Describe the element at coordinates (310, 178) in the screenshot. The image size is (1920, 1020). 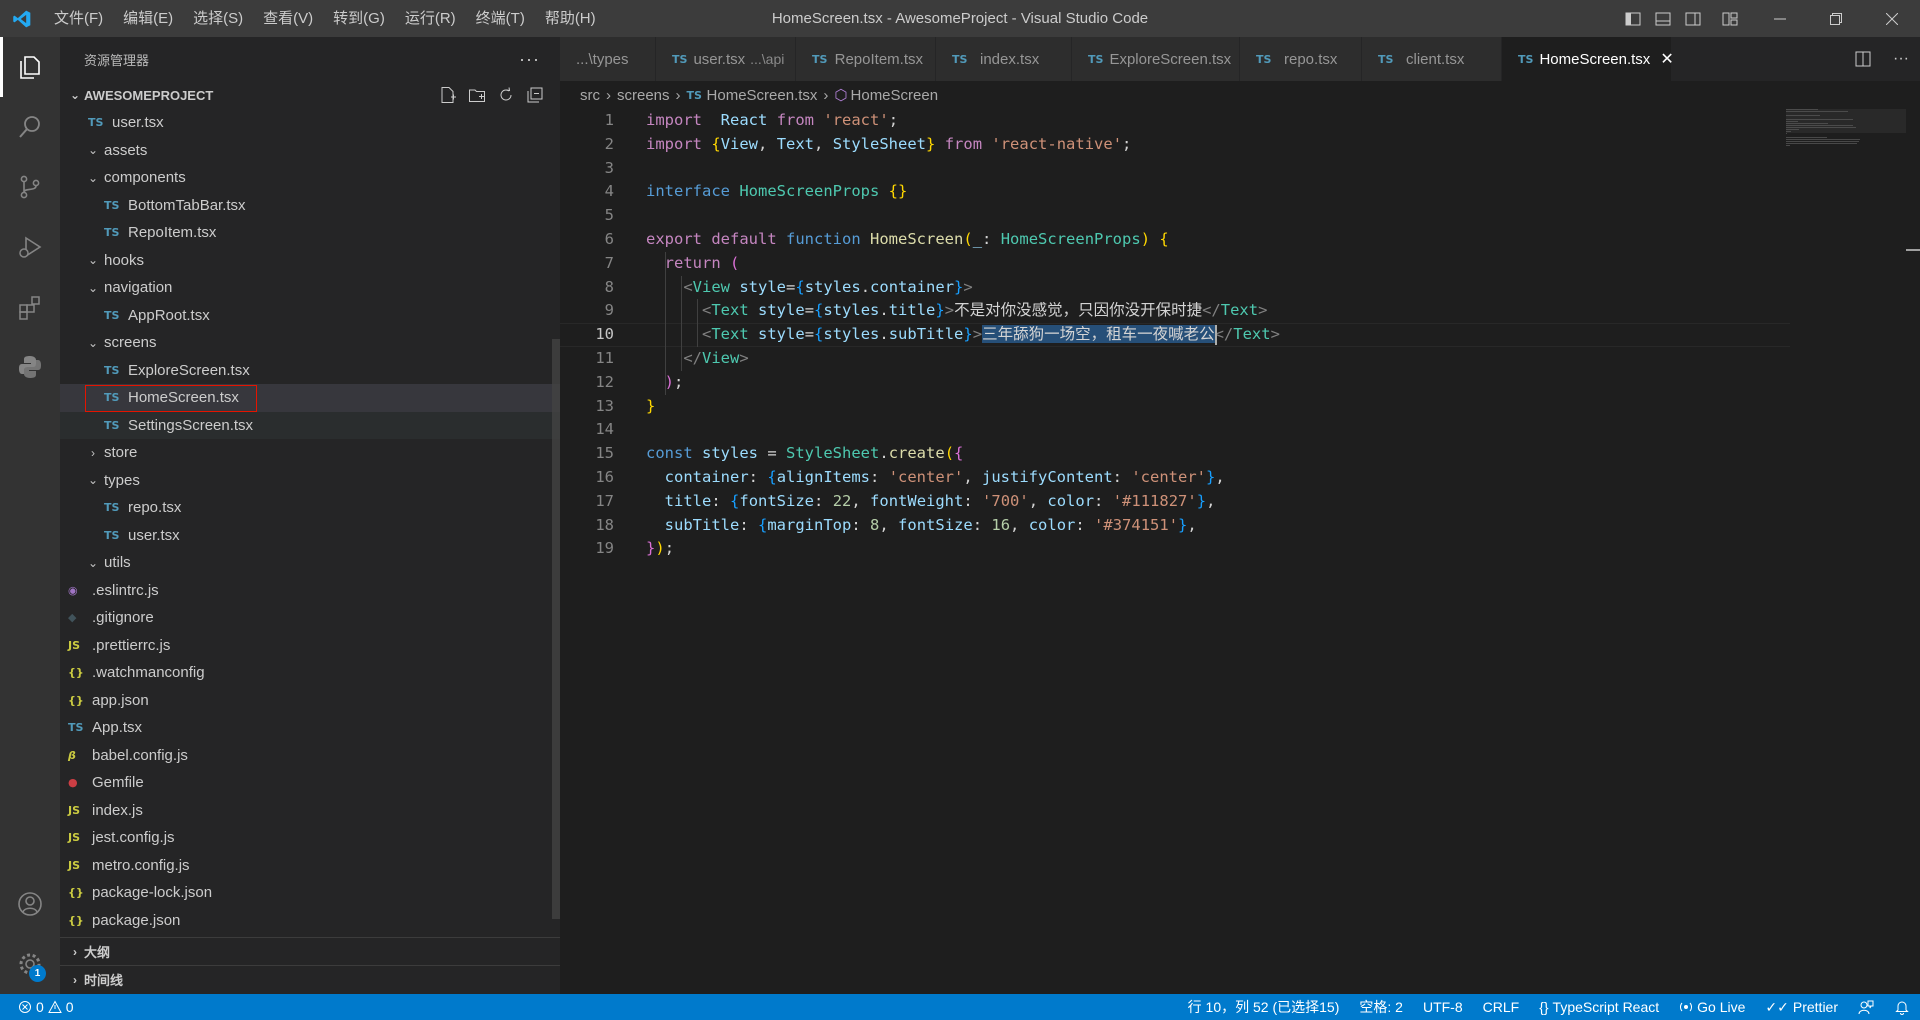
I see `tree-folder: ⌄ components` at that location.